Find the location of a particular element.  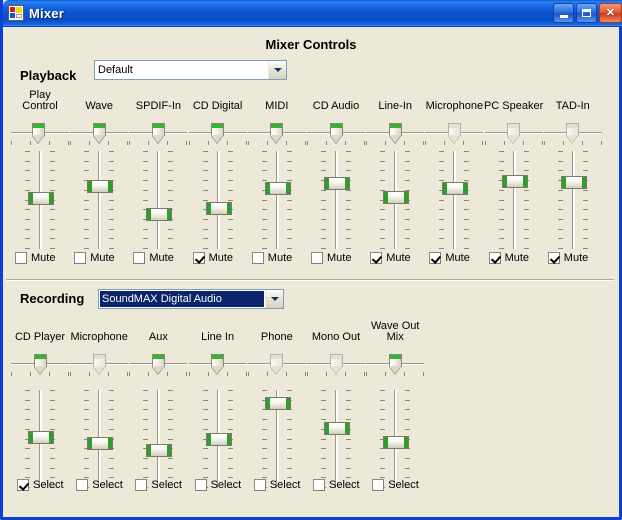

recording-device-select: SoundMAX Digital Audio is located at coordinates (191, 299).